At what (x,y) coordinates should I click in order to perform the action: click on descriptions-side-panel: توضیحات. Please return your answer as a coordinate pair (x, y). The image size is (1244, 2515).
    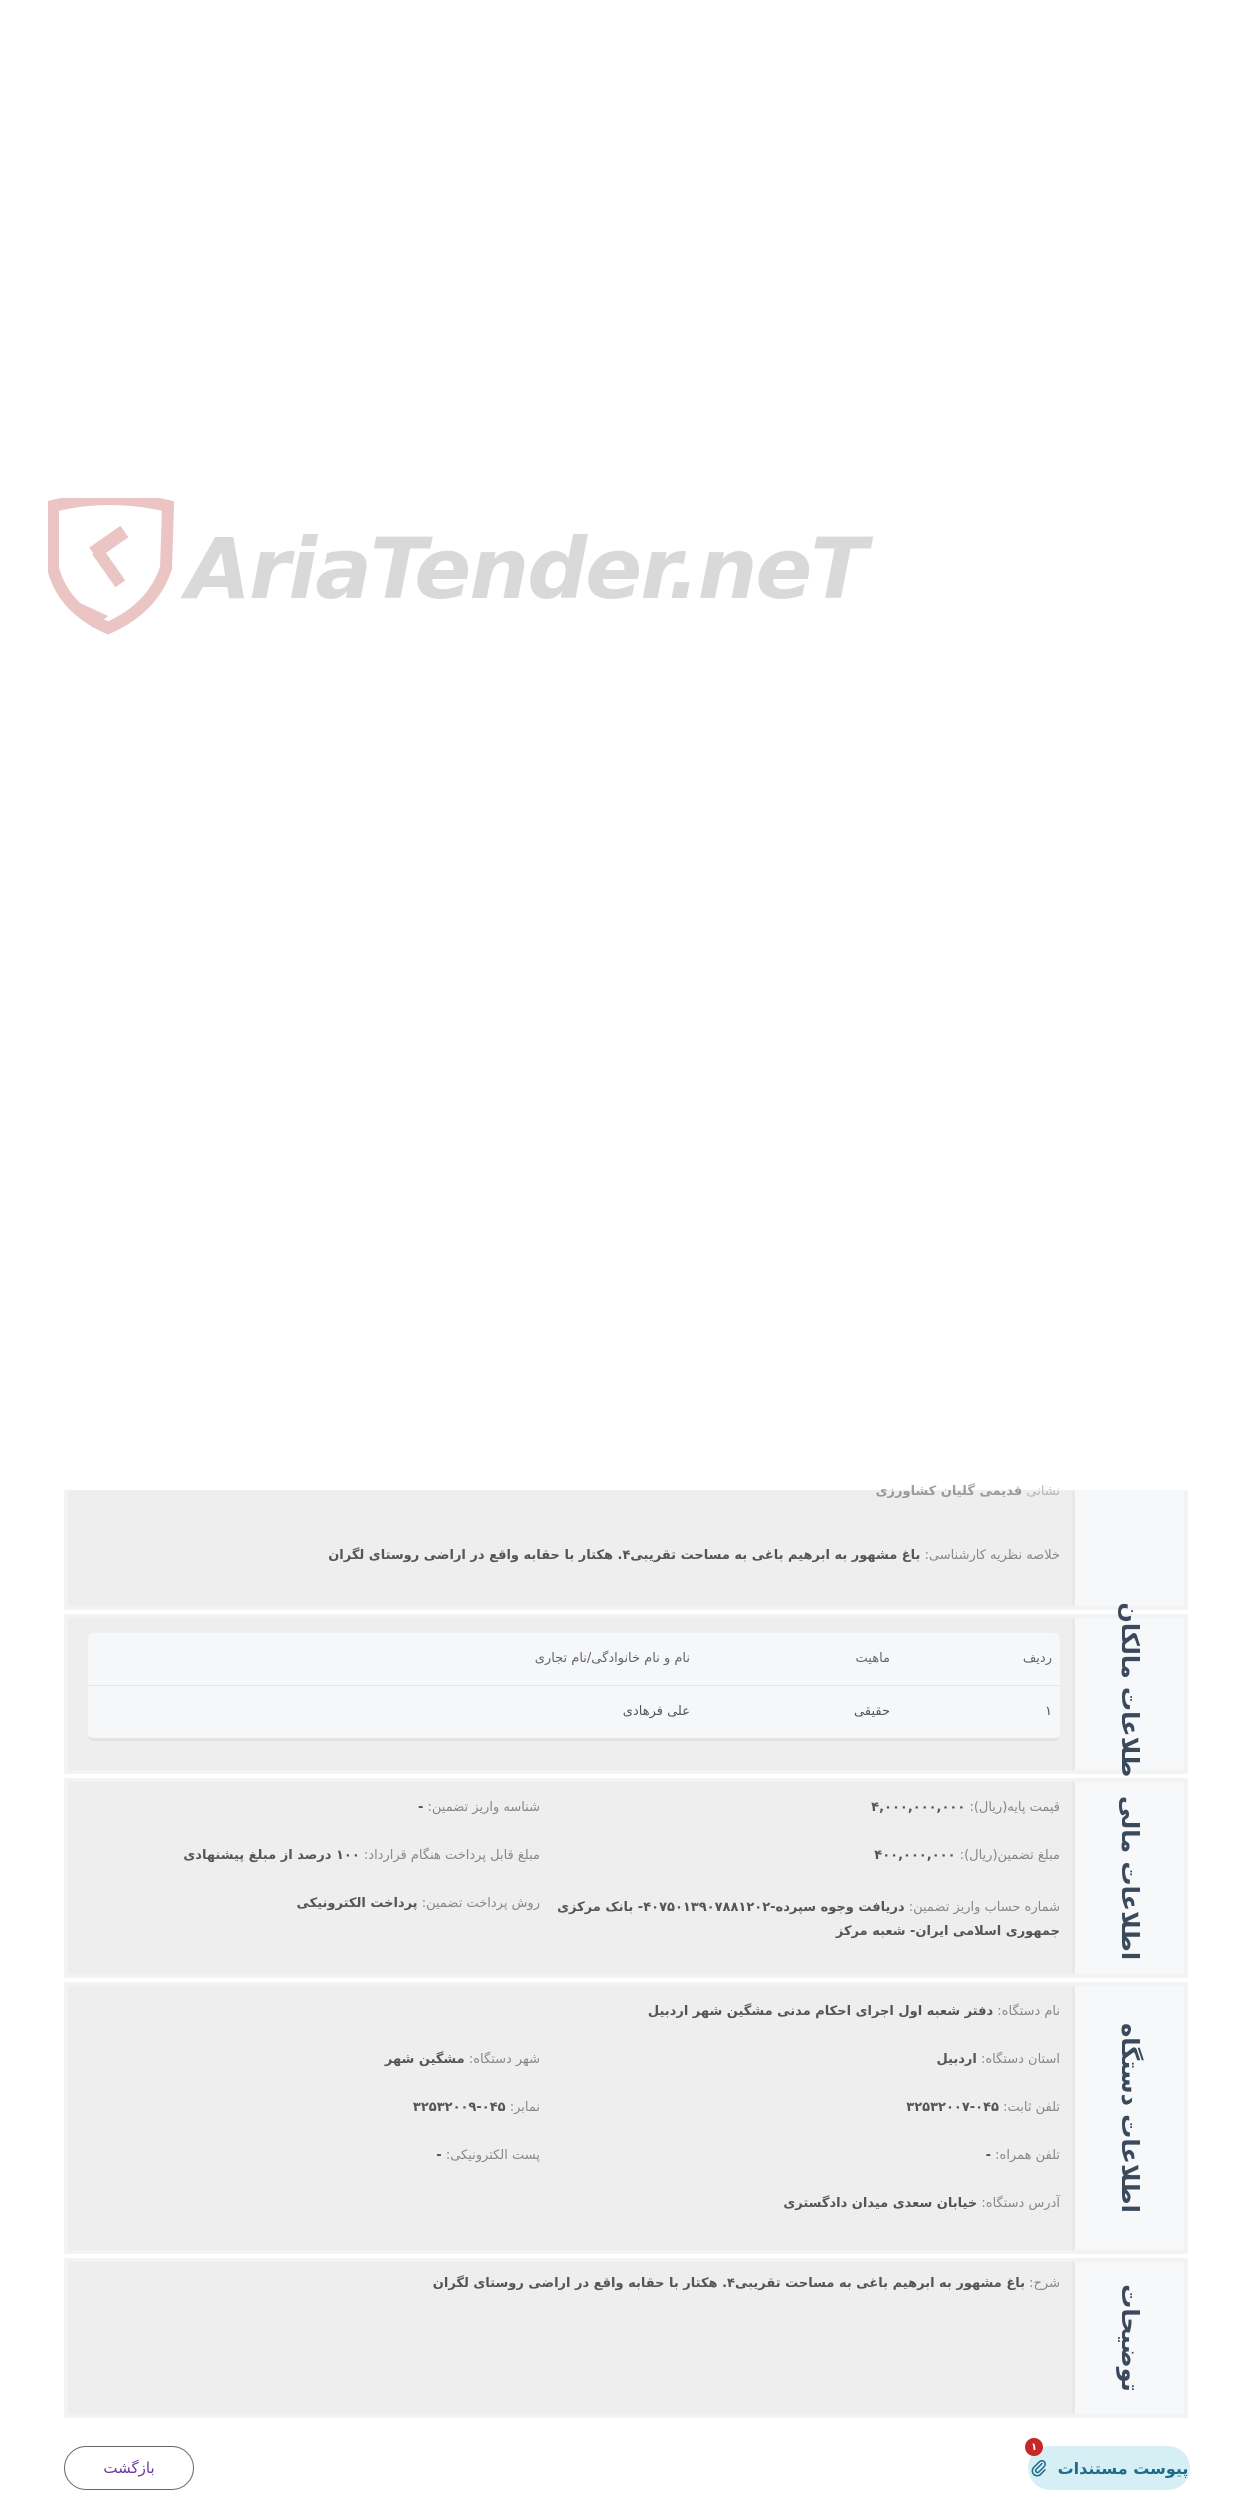
    Looking at the image, I should click on (1128, 2338).